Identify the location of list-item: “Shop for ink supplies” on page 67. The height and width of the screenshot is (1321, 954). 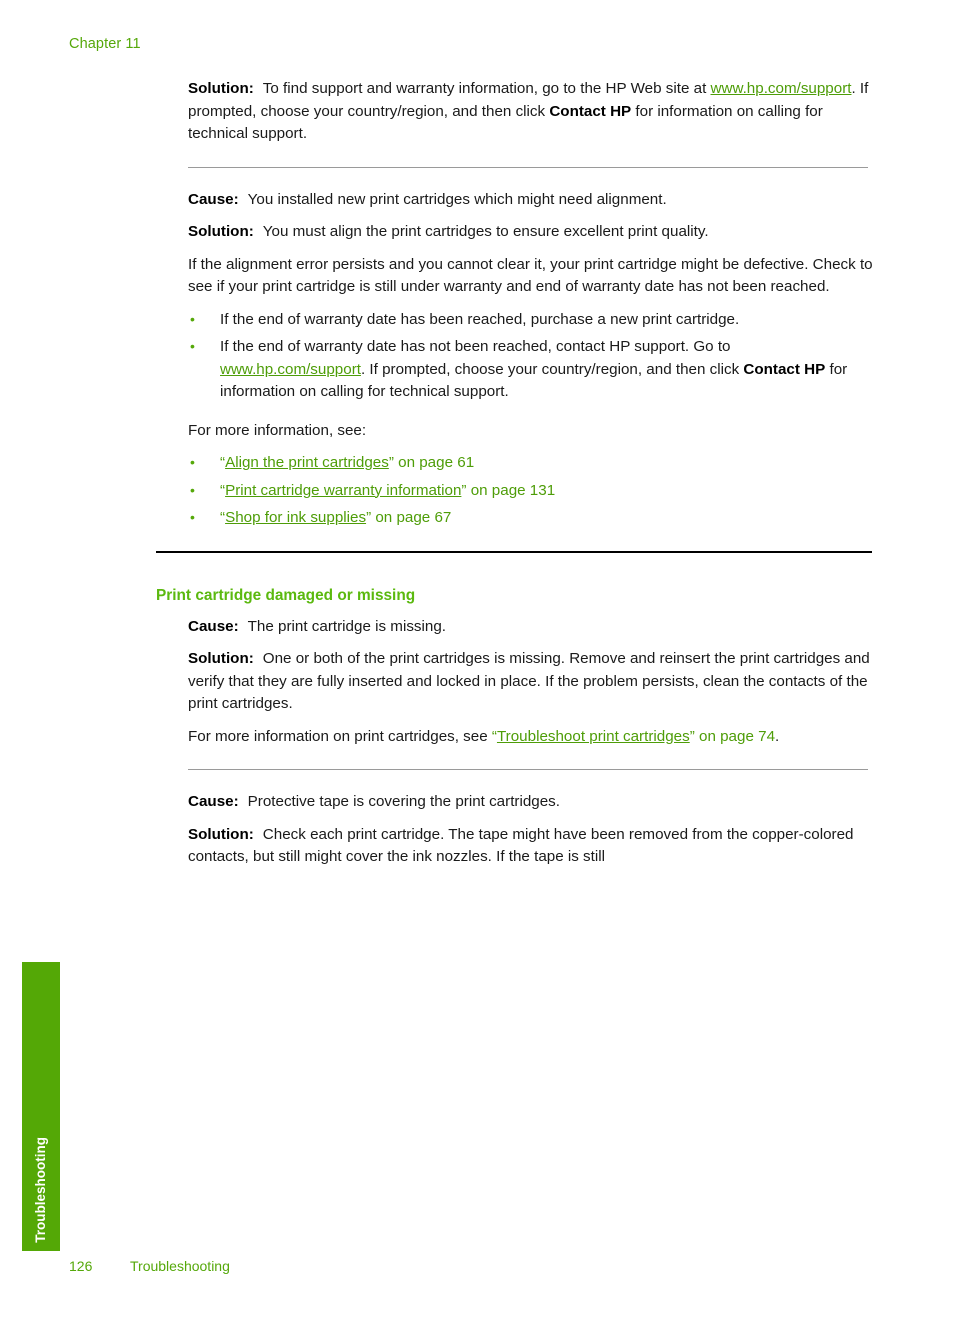
(531, 518).